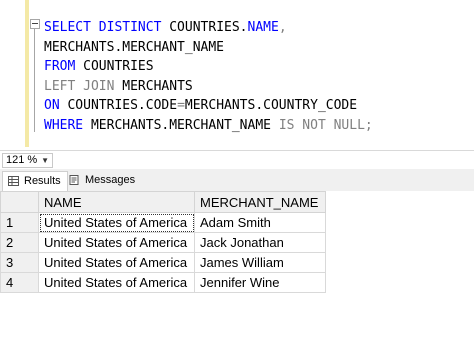  I want to click on grid-icon, so click(13, 181).